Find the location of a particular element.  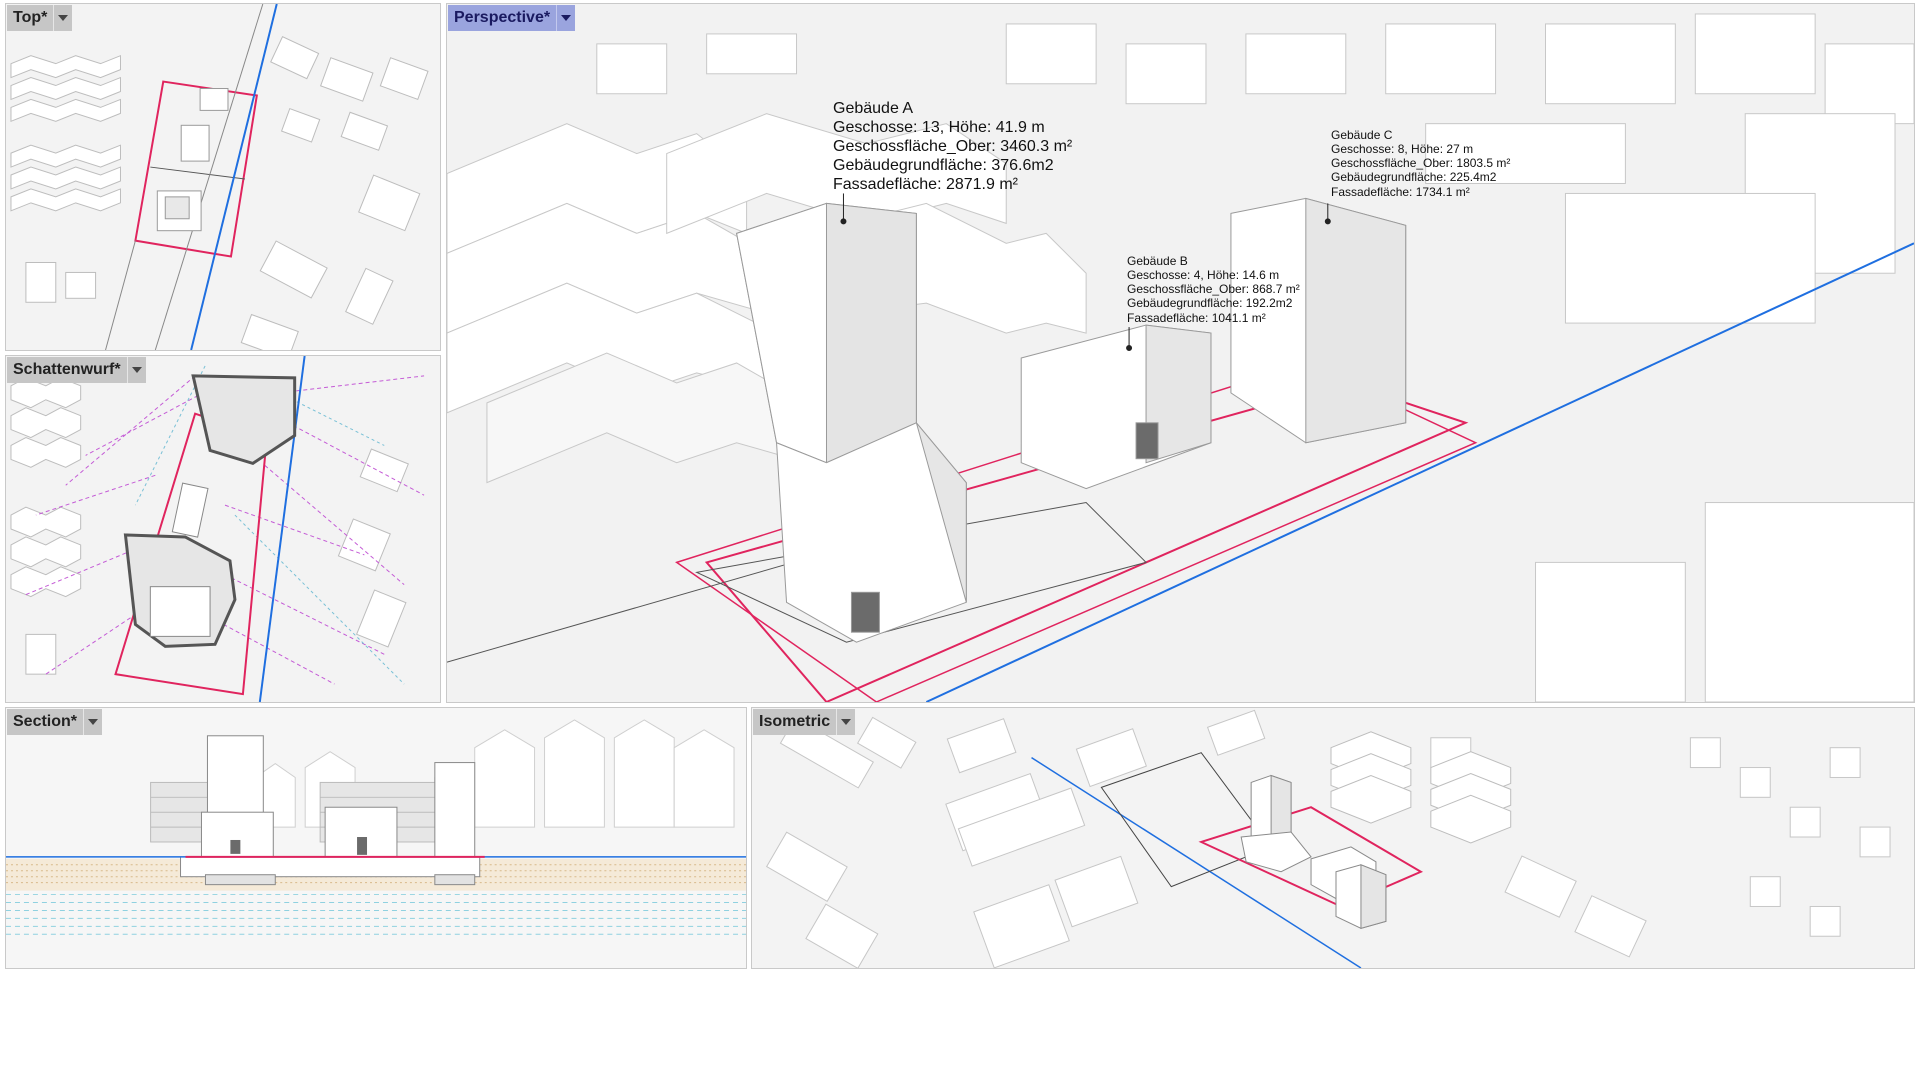

viewport-top: Top* is located at coordinates (223, 177).